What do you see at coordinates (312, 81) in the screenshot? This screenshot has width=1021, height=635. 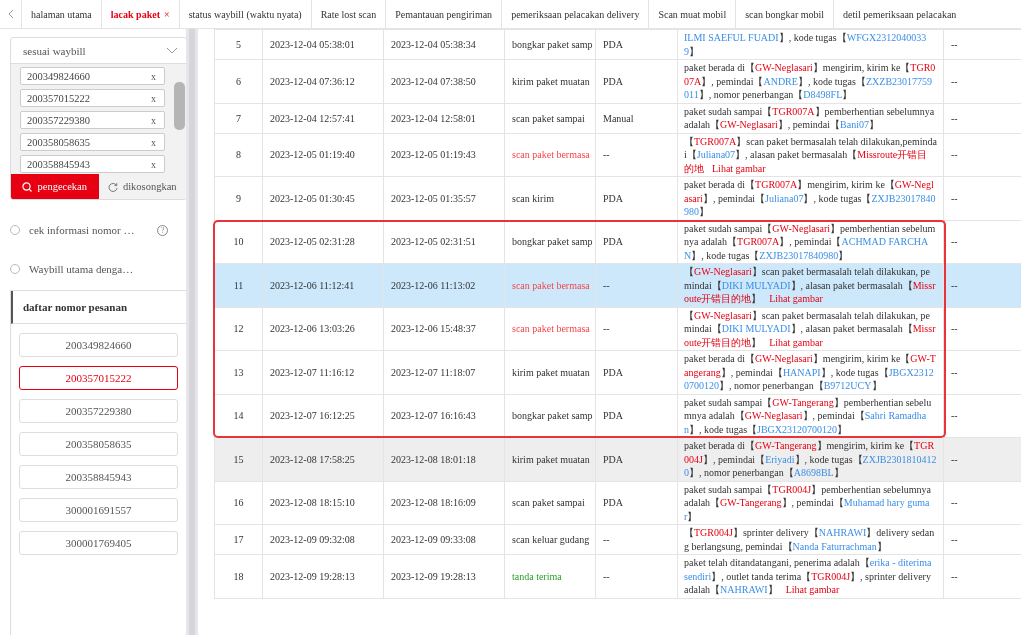 I see `scan-time: 2023-12-04 07:36:12` at bounding box center [312, 81].